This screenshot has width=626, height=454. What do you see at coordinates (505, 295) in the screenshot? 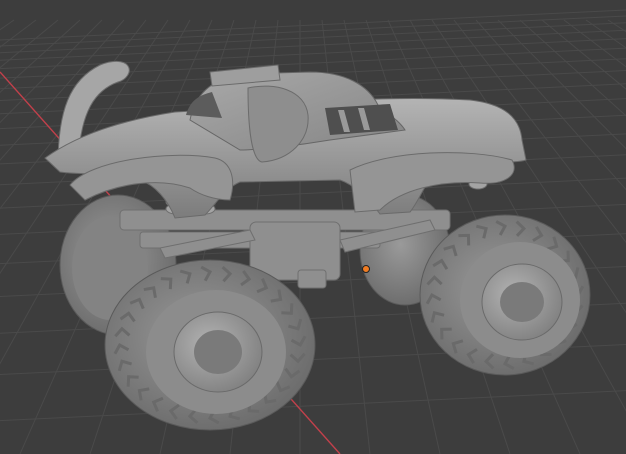
I see `rear-right-wheel-front` at bounding box center [505, 295].